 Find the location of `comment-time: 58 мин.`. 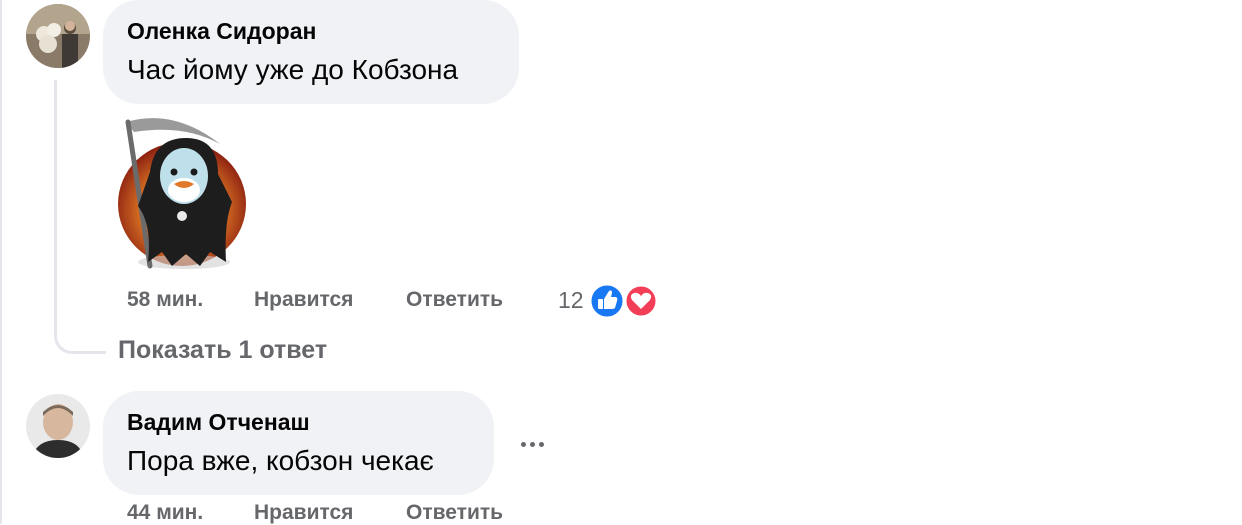

comment-time: 58 мин. is located at coordinates (165, 300).